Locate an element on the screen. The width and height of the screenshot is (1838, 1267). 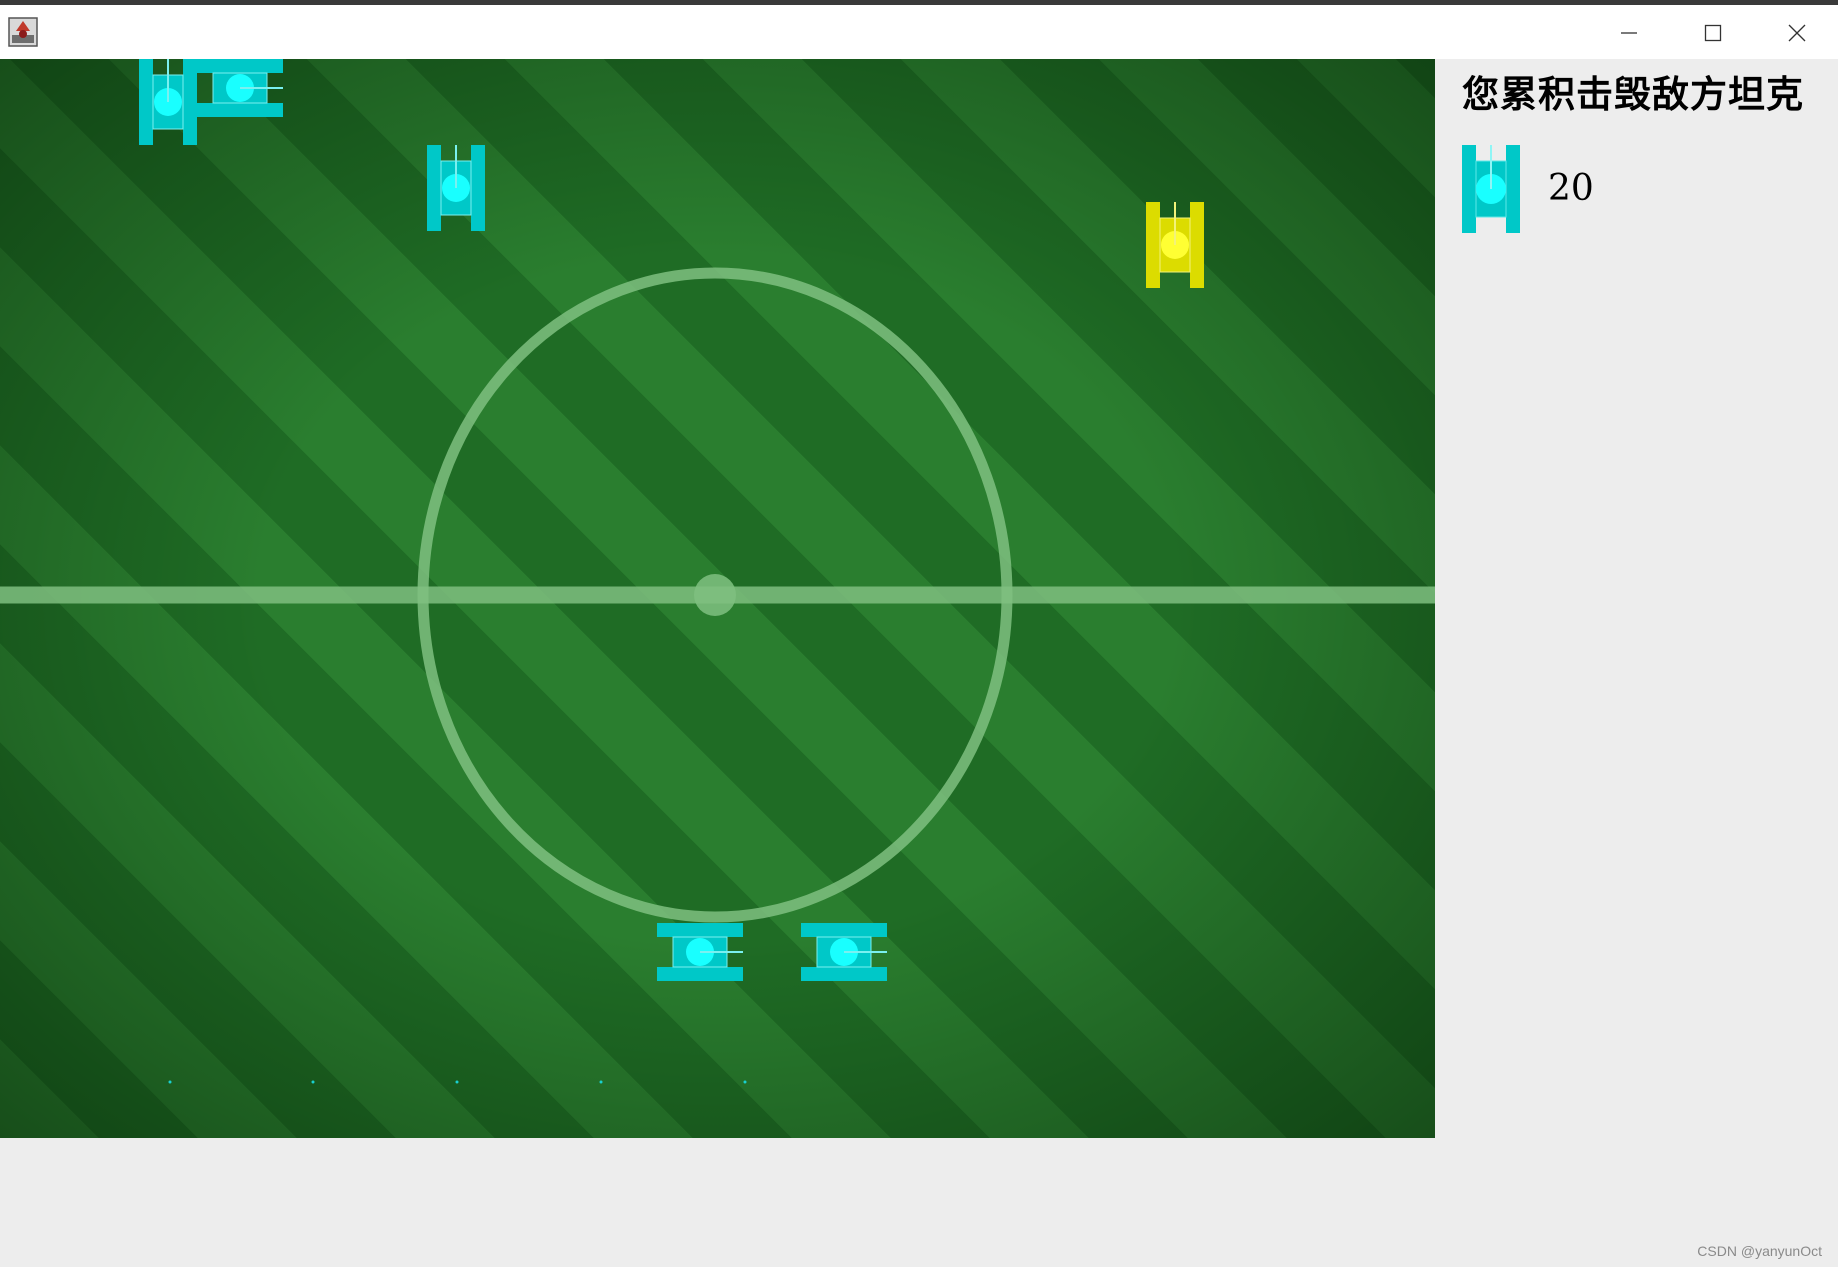
tank-icon is located at coordinates (1491, 189).